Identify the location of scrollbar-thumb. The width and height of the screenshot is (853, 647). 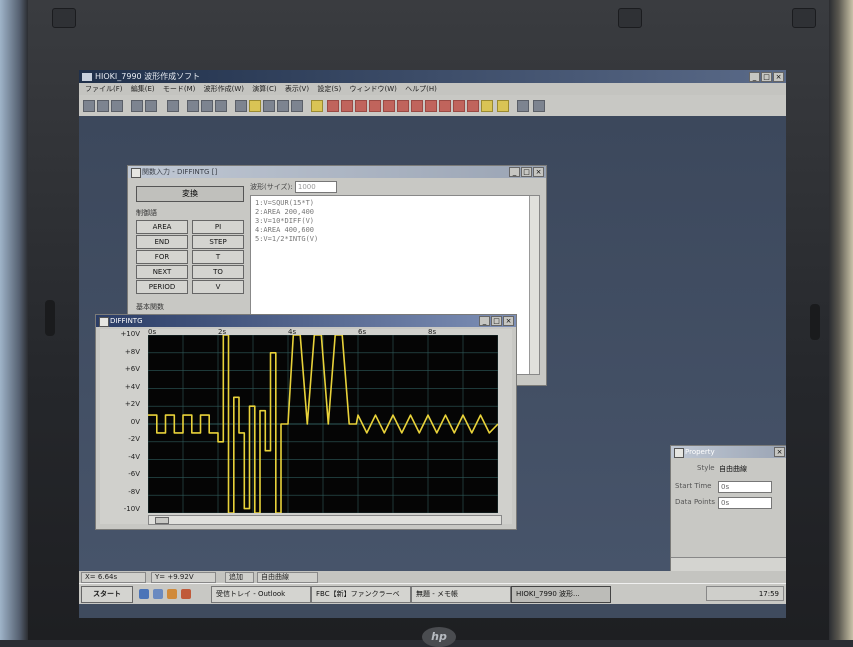
(162, 520).